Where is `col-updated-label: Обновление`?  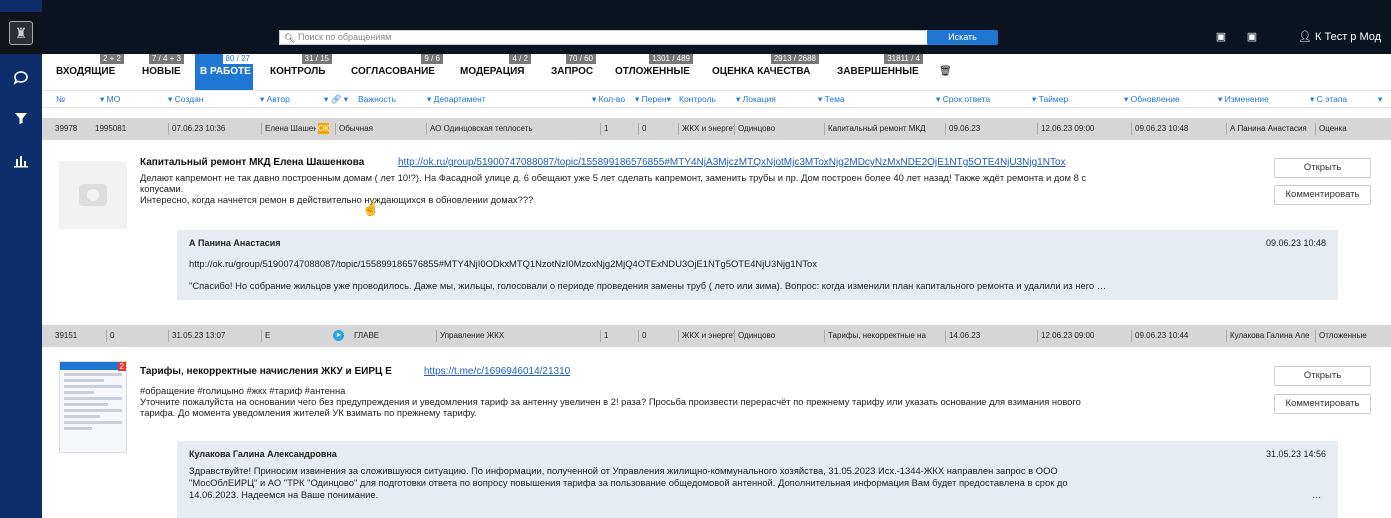 col-updated-label: Обновление is located at coordinates (1155, 99).